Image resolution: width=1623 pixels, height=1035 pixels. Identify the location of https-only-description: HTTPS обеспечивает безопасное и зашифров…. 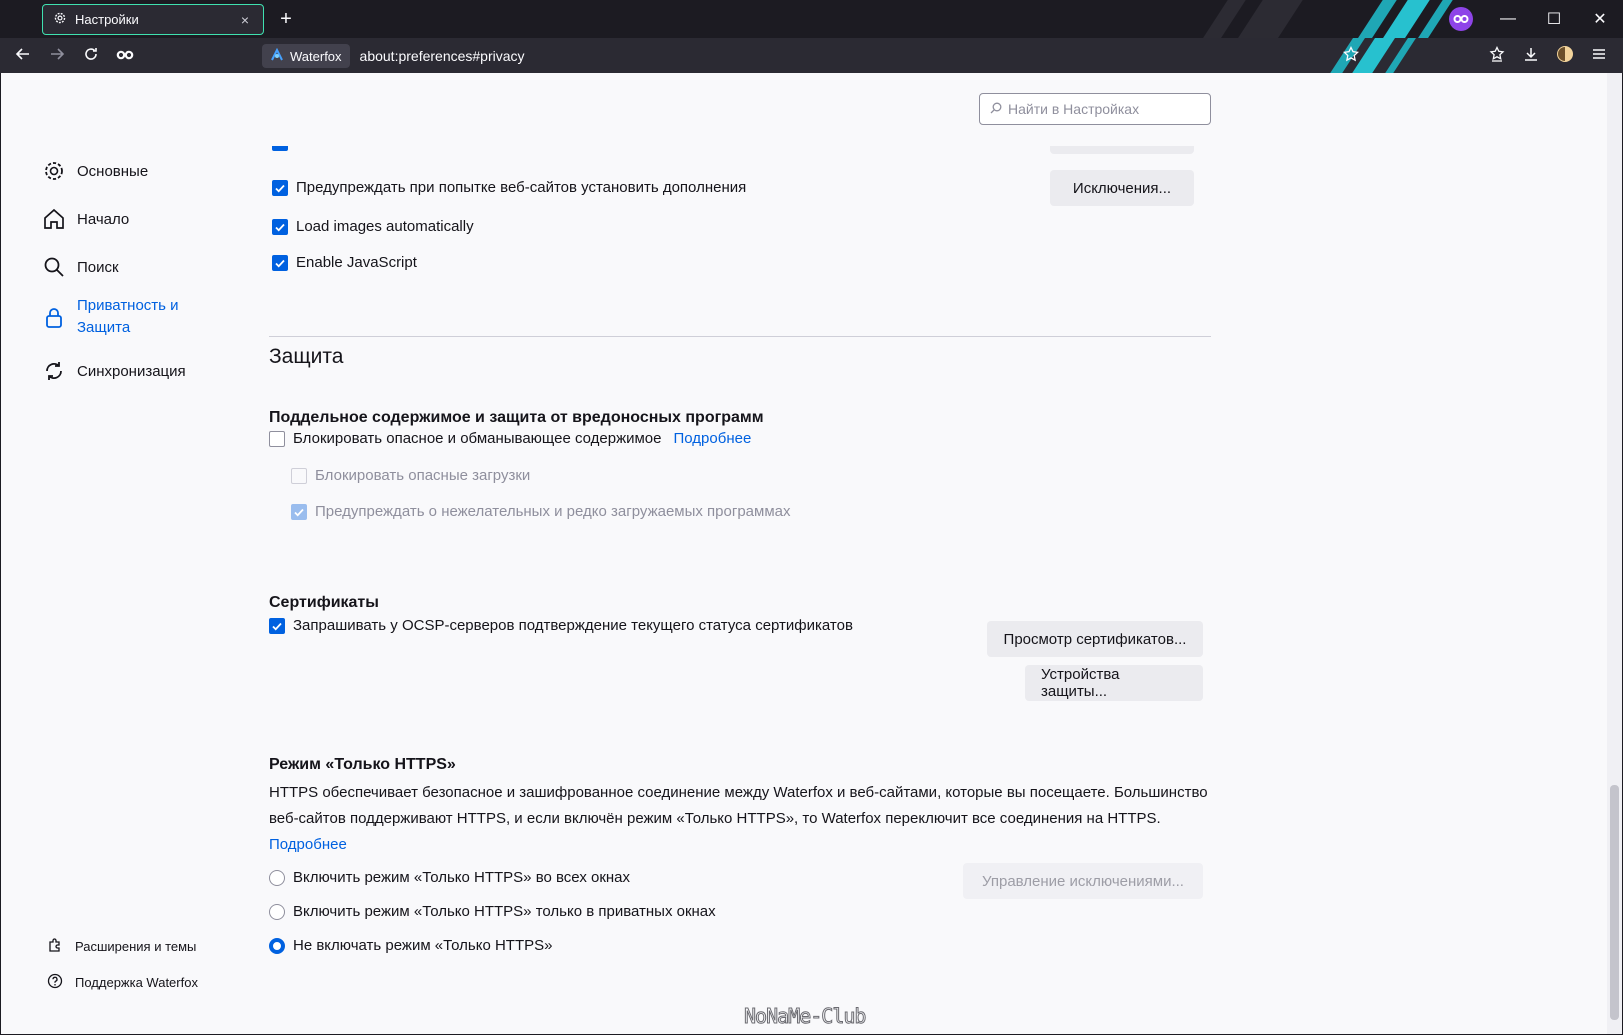
(740, 819).